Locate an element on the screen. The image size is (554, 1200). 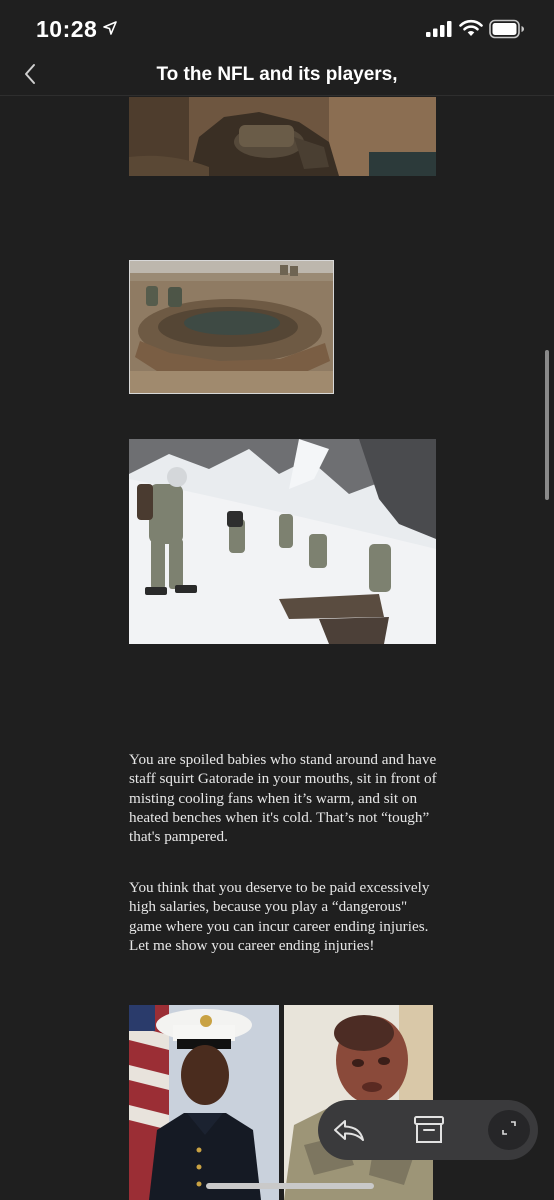
location-arrow-icon is located at coordinates (110, 30).